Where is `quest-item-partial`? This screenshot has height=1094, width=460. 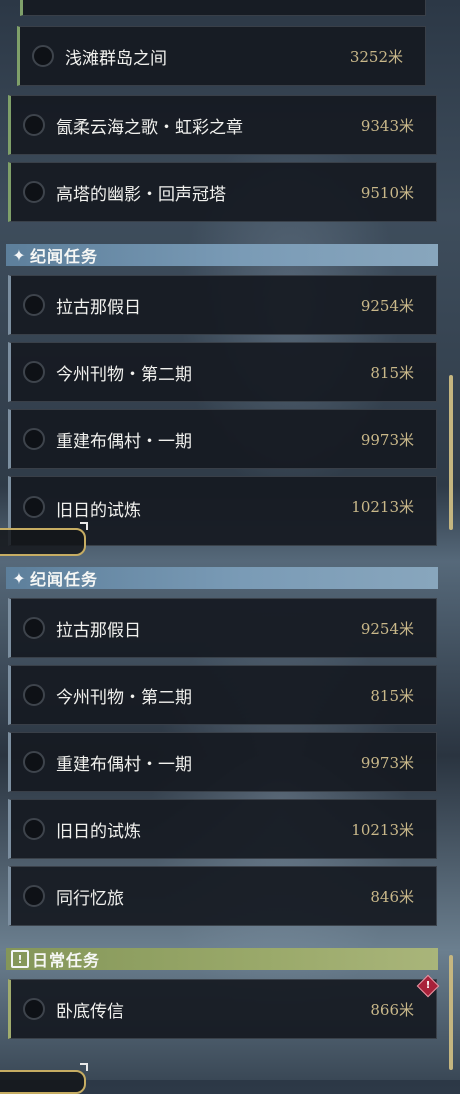
quest-item-partial is located at coordinates (223, 8).